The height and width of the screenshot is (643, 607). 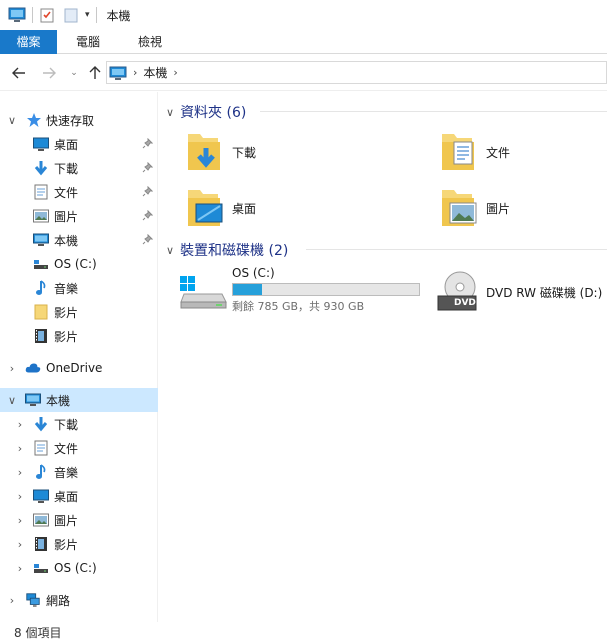 I want to click on customize-toolbar-dropdown-icon: ▾, so click(x=87, y=15).